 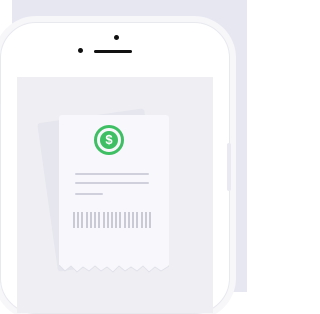 I want to click on dollar-icon: $, so click(x=109, y=140).